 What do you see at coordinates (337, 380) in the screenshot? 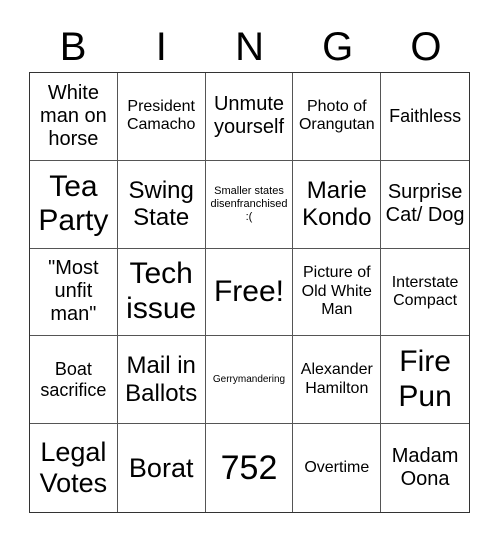
I see `bingo-cell: Alexander Hamilton` at bounding box center [337, 380].